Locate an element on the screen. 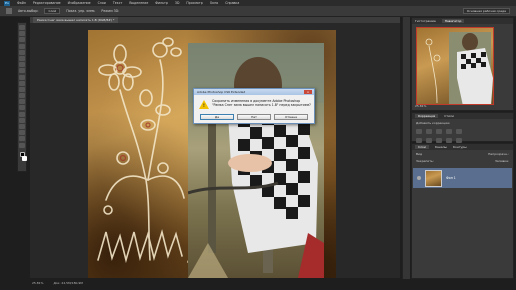 The width and height of the screenshot is (516, 290). background-color-swatch is located at coordinates (24, 158).